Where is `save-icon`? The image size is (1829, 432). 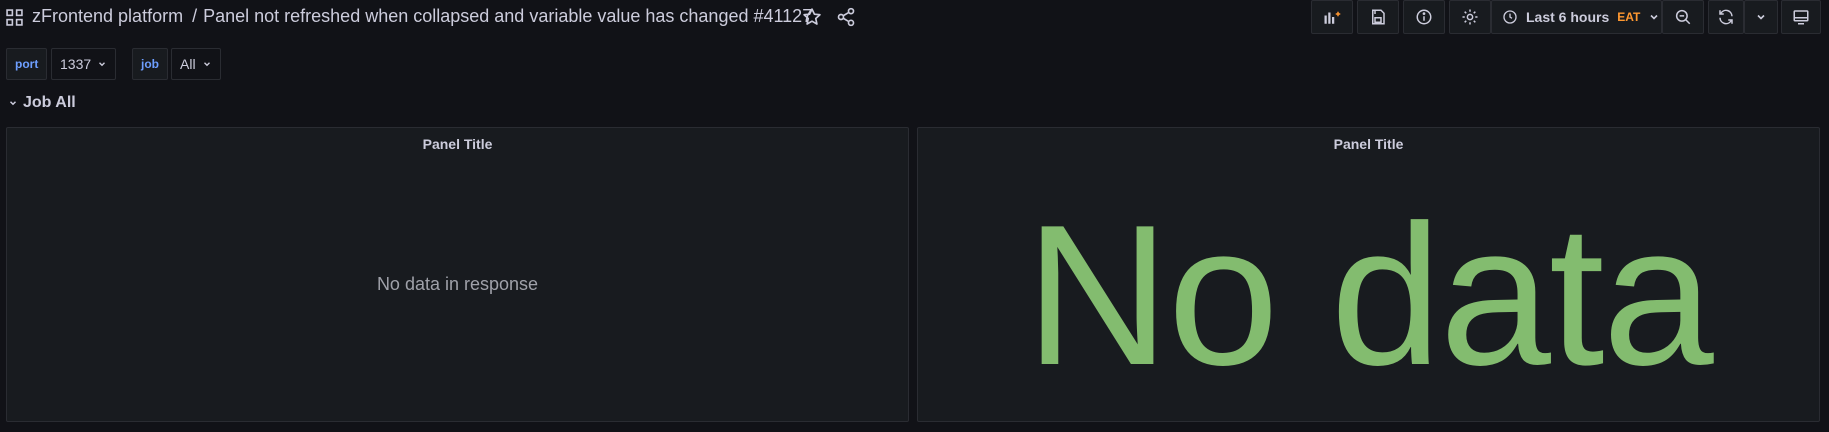
save-icon is located at coordinates (1378, 17).